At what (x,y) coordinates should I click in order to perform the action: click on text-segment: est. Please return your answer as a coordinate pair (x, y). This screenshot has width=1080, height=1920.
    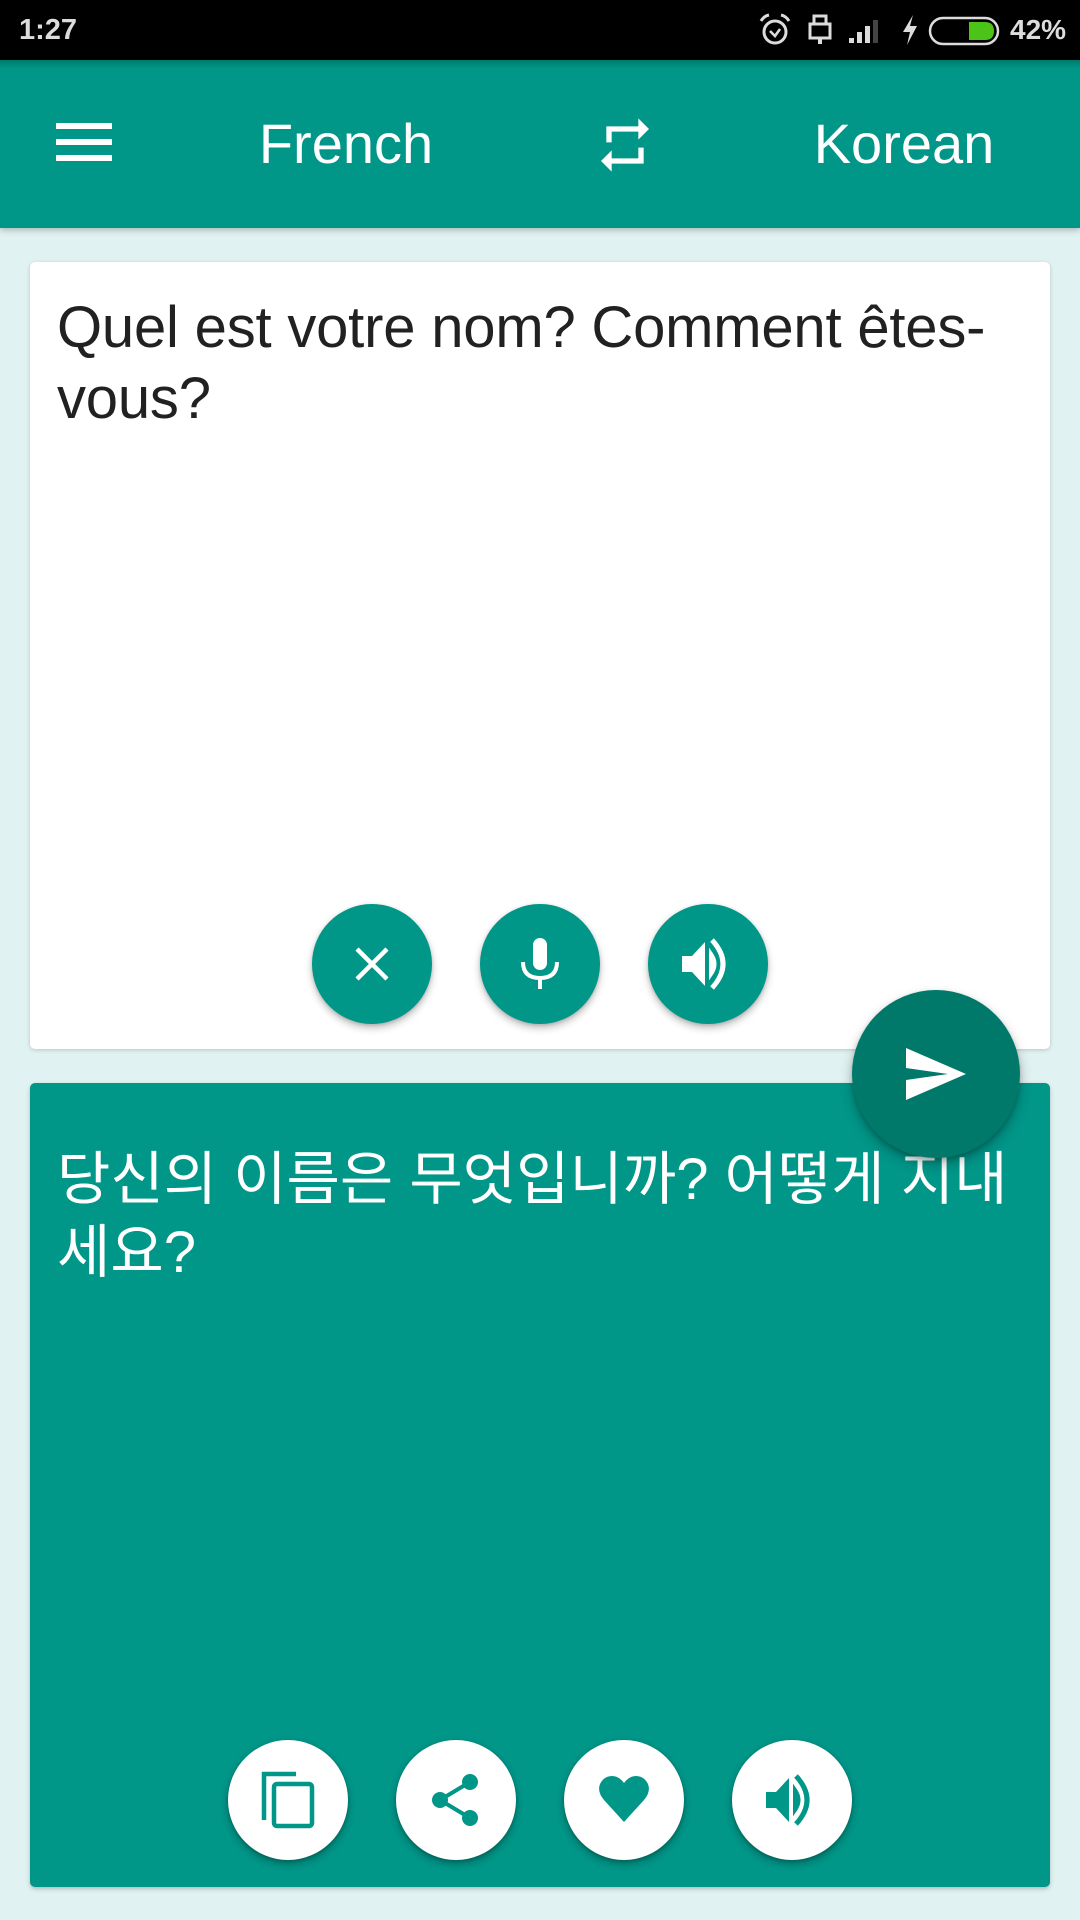
    Looking at the image, I should click on (233, 327).